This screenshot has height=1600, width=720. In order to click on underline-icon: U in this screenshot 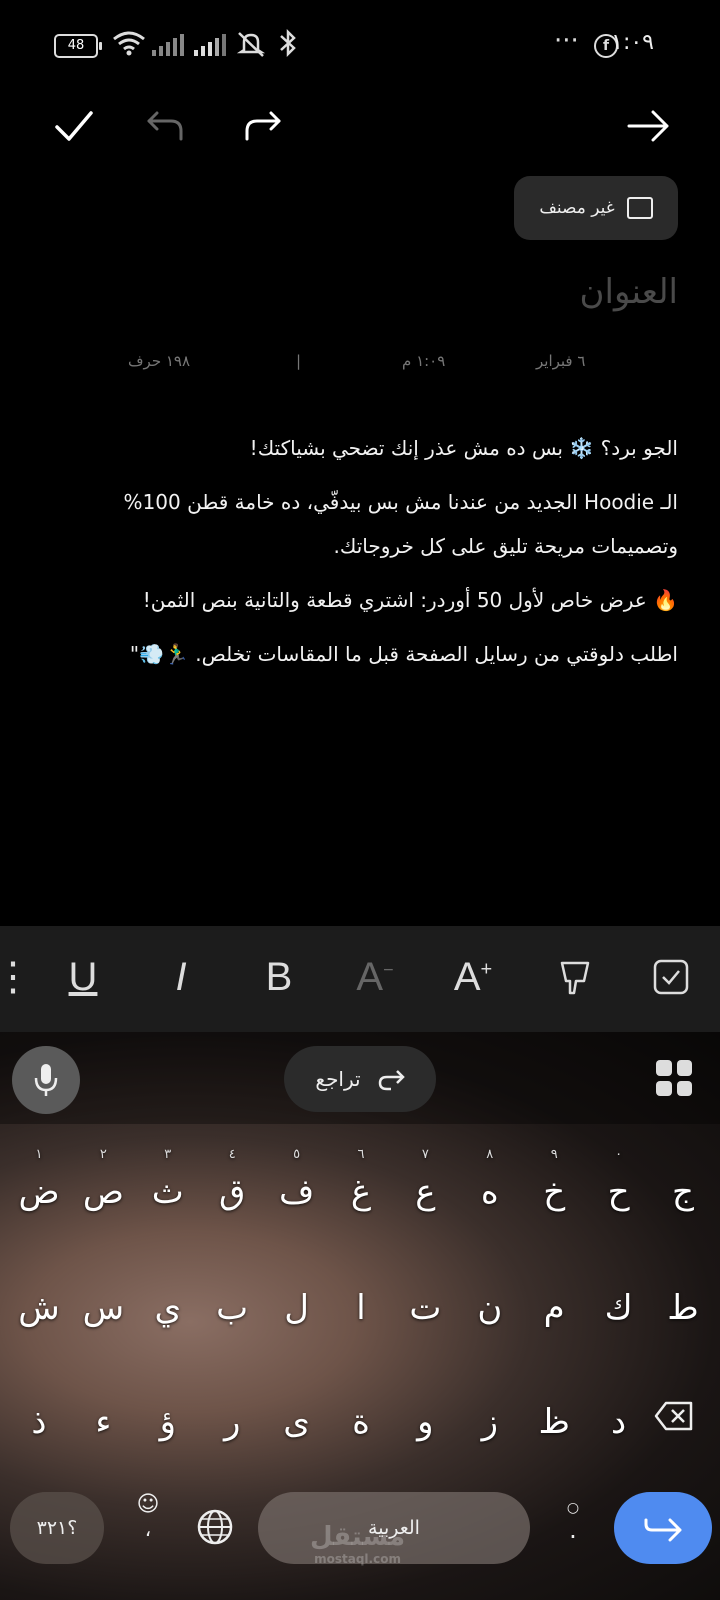, I will do `click(83, 976)`.